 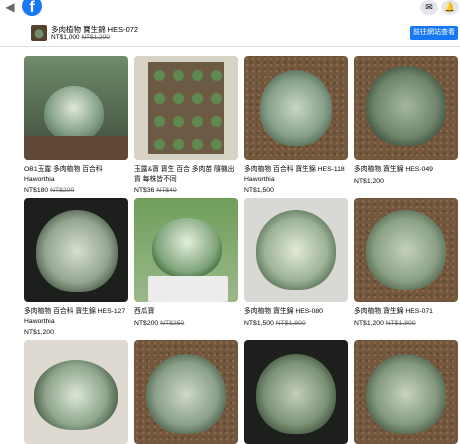 I want to click on product-card: 多肉植物 寶生錦 HES-071 NT$1,200 NT$1,800, so click(x=406, y=263).